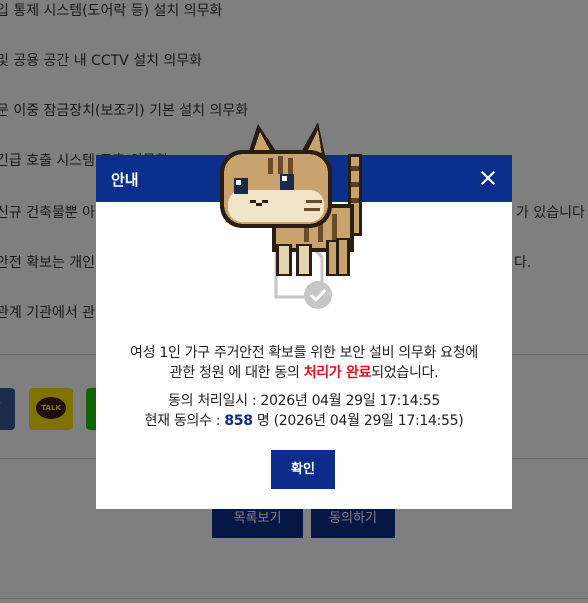  What do you see at coordinates (238, 421) in the screenshot?
I see `agree-count: 858` at bounding box center [238, 421].